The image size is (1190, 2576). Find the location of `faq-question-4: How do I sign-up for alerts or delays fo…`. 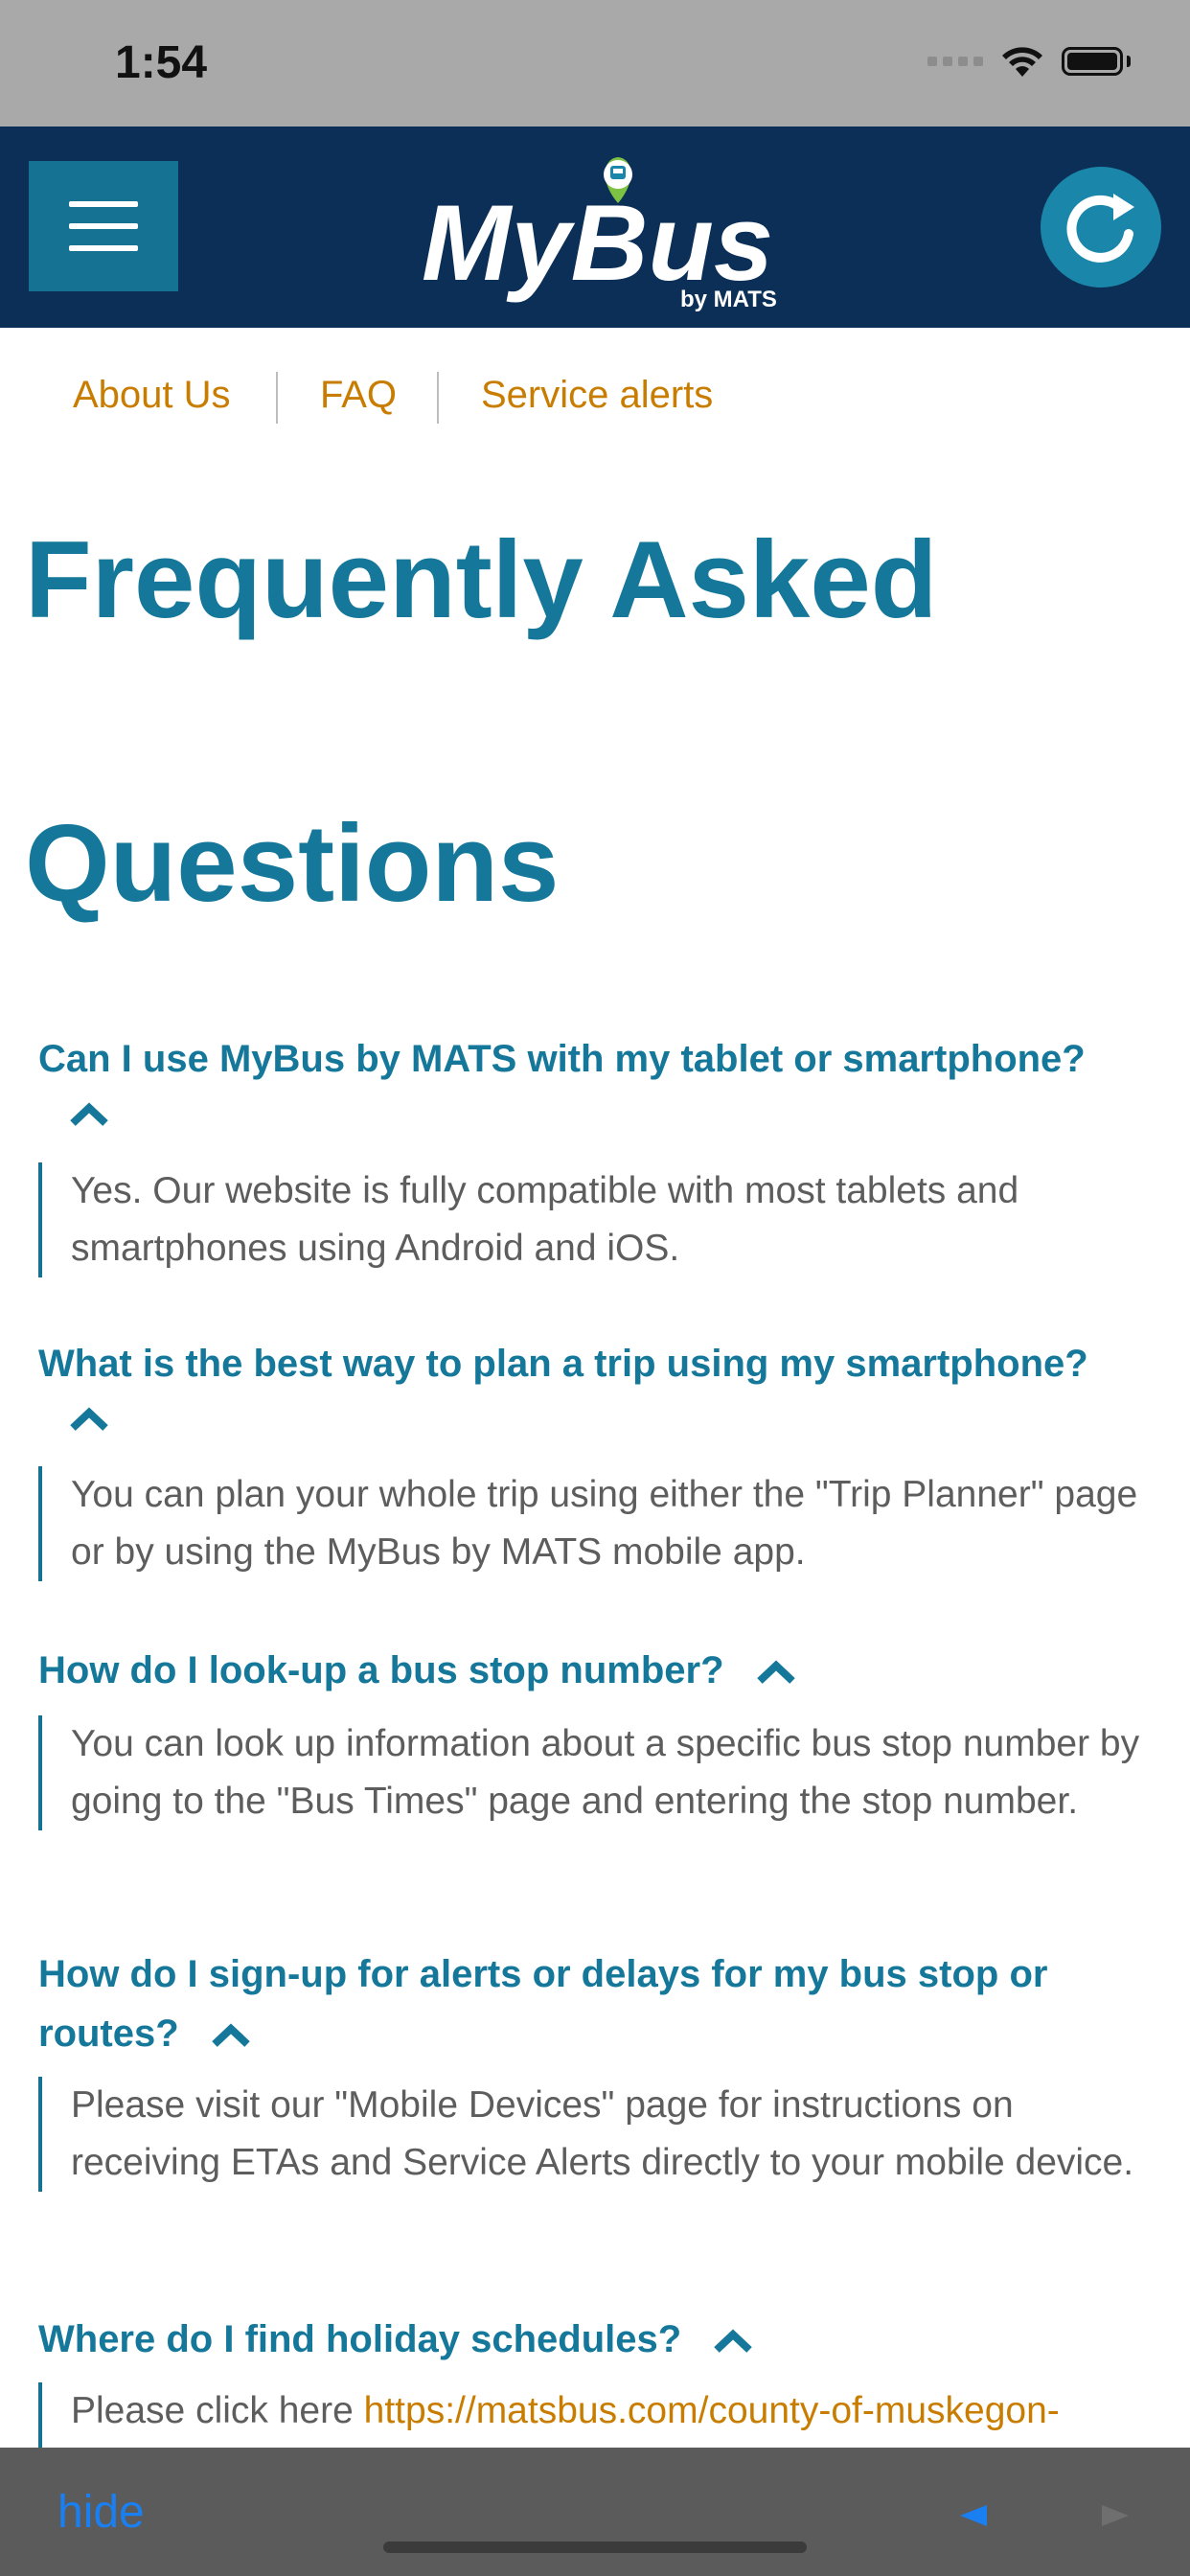

faq-question-4: How do I sign-up for alerts or delays fo… is located at coordinates (599, 2004).